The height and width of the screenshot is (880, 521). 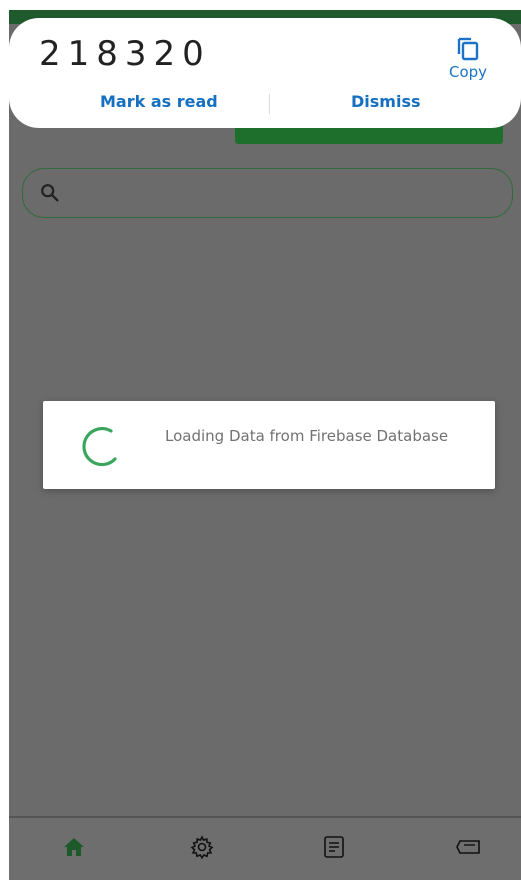 I want to click on otp-notification-card: 218320 Copy Mark as read Dismiss, so click(x=265, y=73).